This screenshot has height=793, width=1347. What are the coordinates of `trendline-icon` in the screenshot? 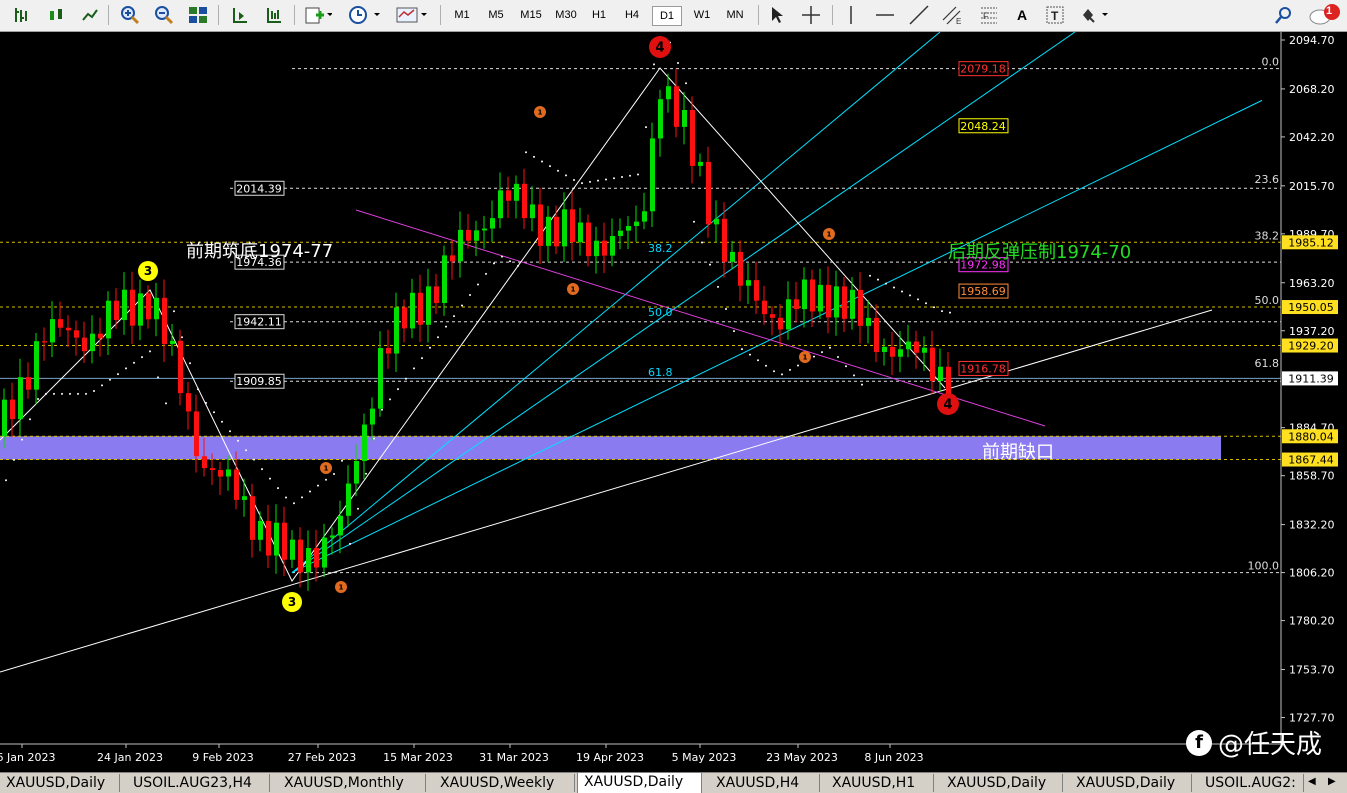 It's located at (919, 15).